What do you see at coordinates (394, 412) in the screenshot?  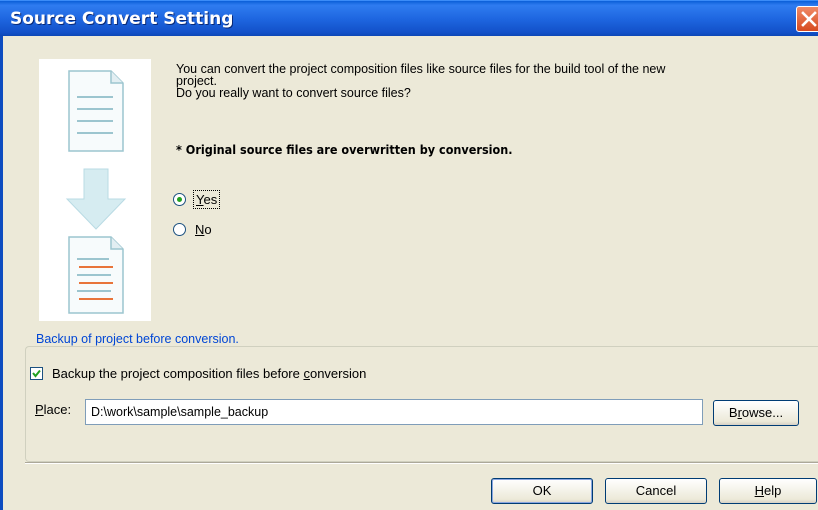 I see `place-input: D:\work\sample\sample_backup` at bounding box center [394, 412].